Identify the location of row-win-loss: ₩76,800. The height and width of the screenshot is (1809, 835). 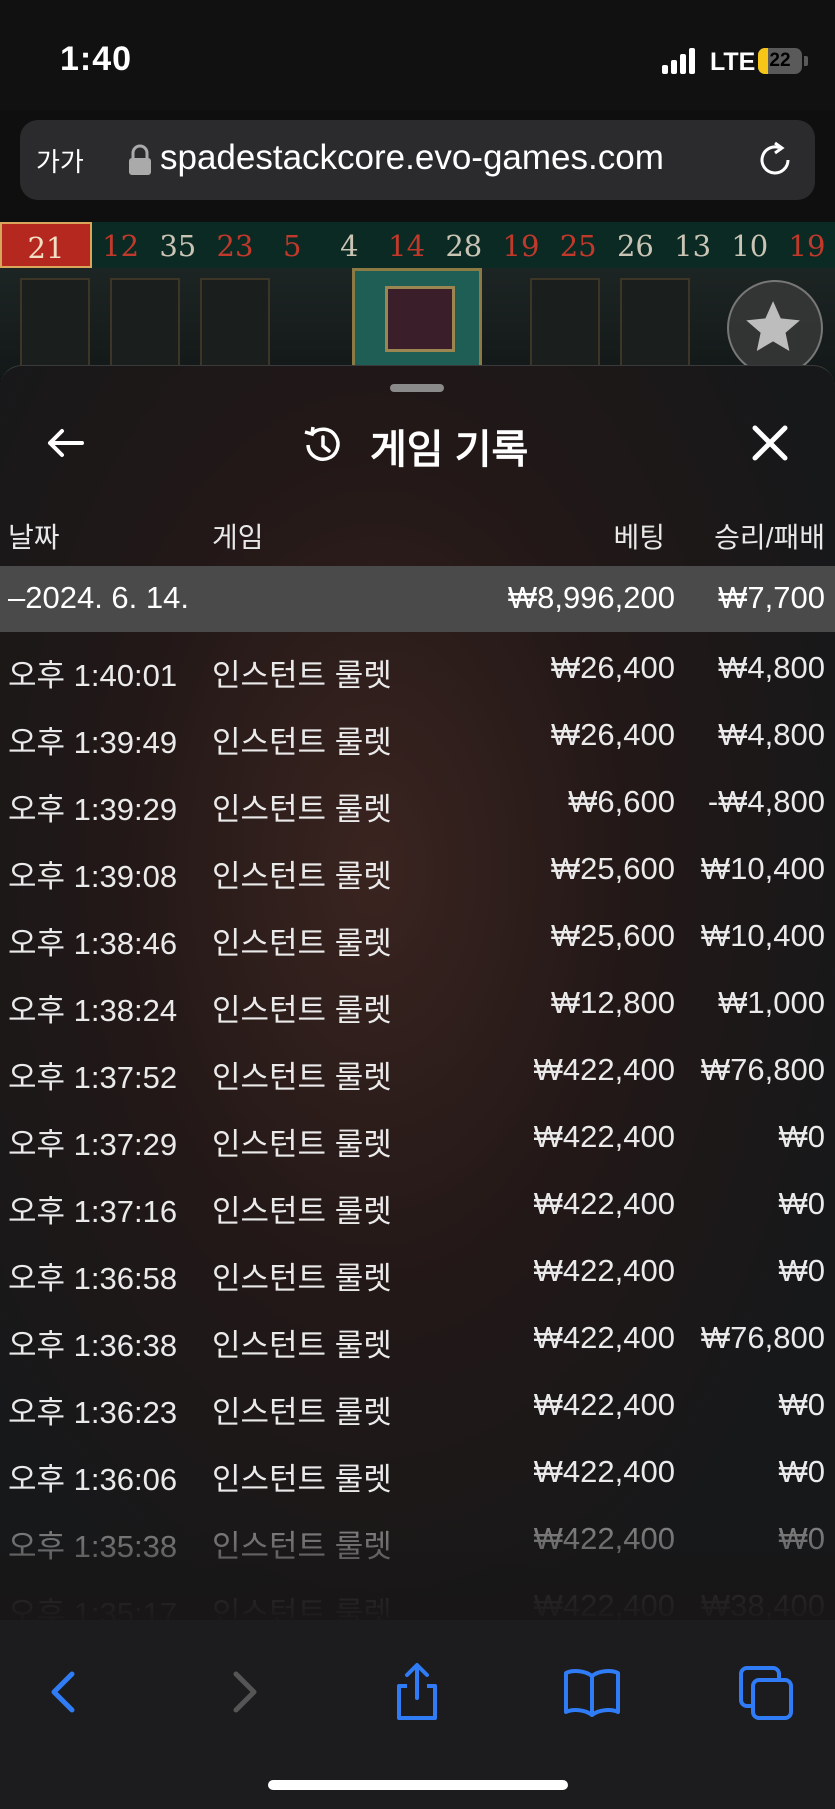
(762, 1337).